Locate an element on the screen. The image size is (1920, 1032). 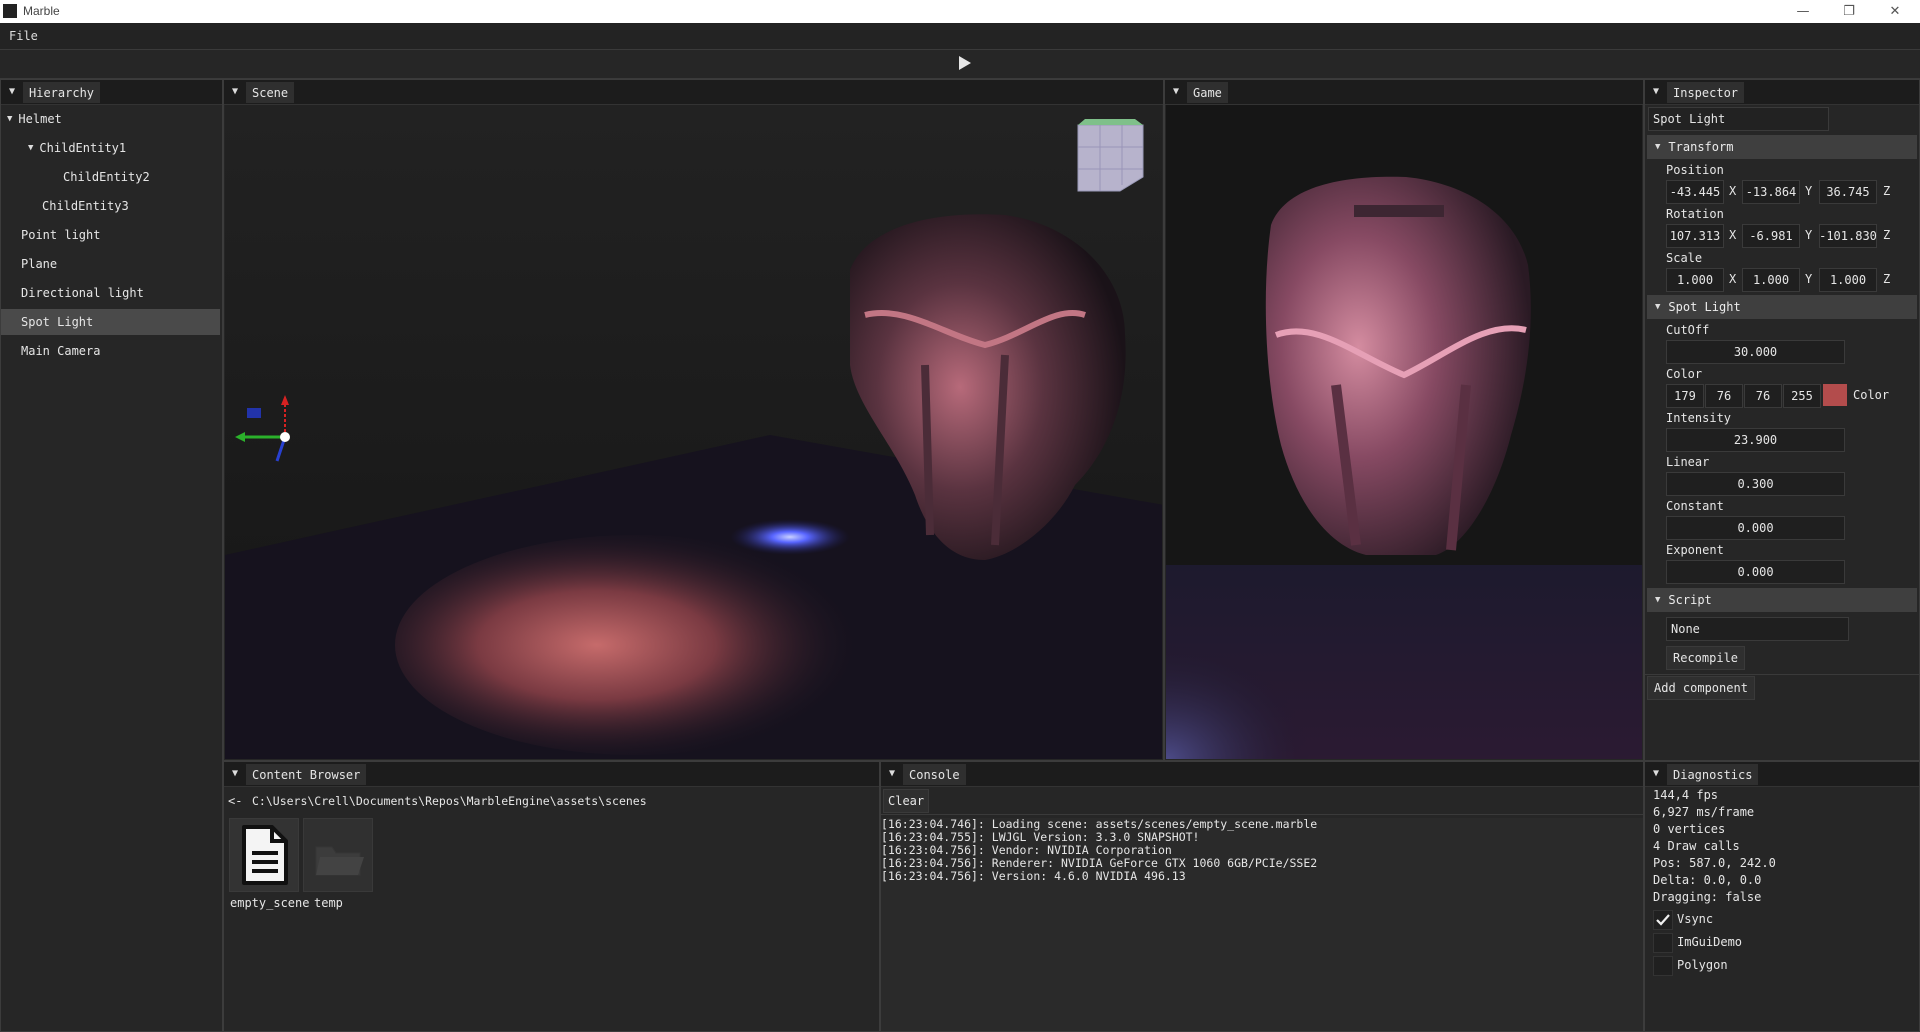
spot-light-header: ▼ Spot Light is located at coordinates (1782, 307).